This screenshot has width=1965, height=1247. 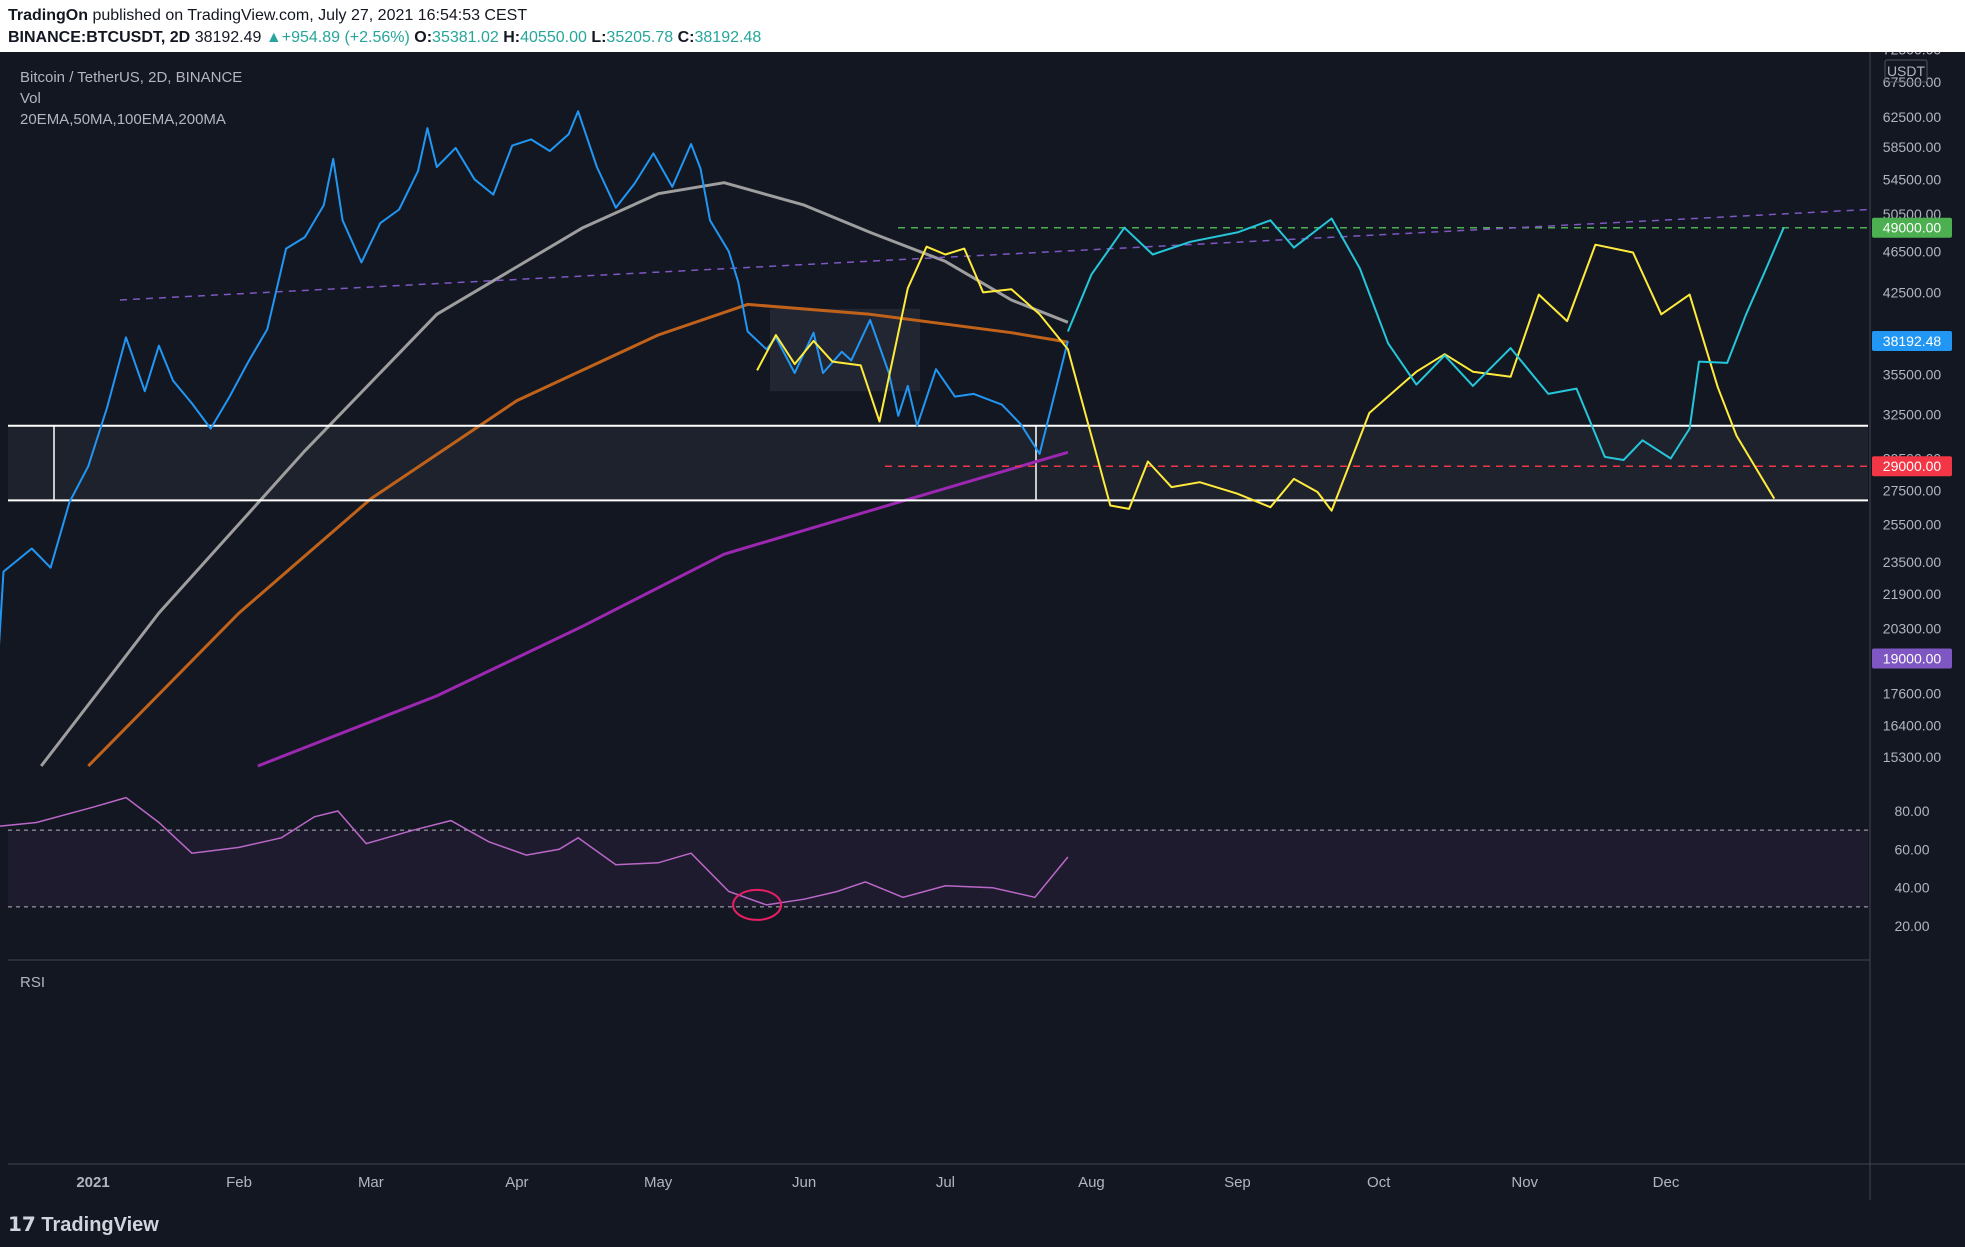 I want to click on publisher-name: TradingOn, so click(x=48, y=15).